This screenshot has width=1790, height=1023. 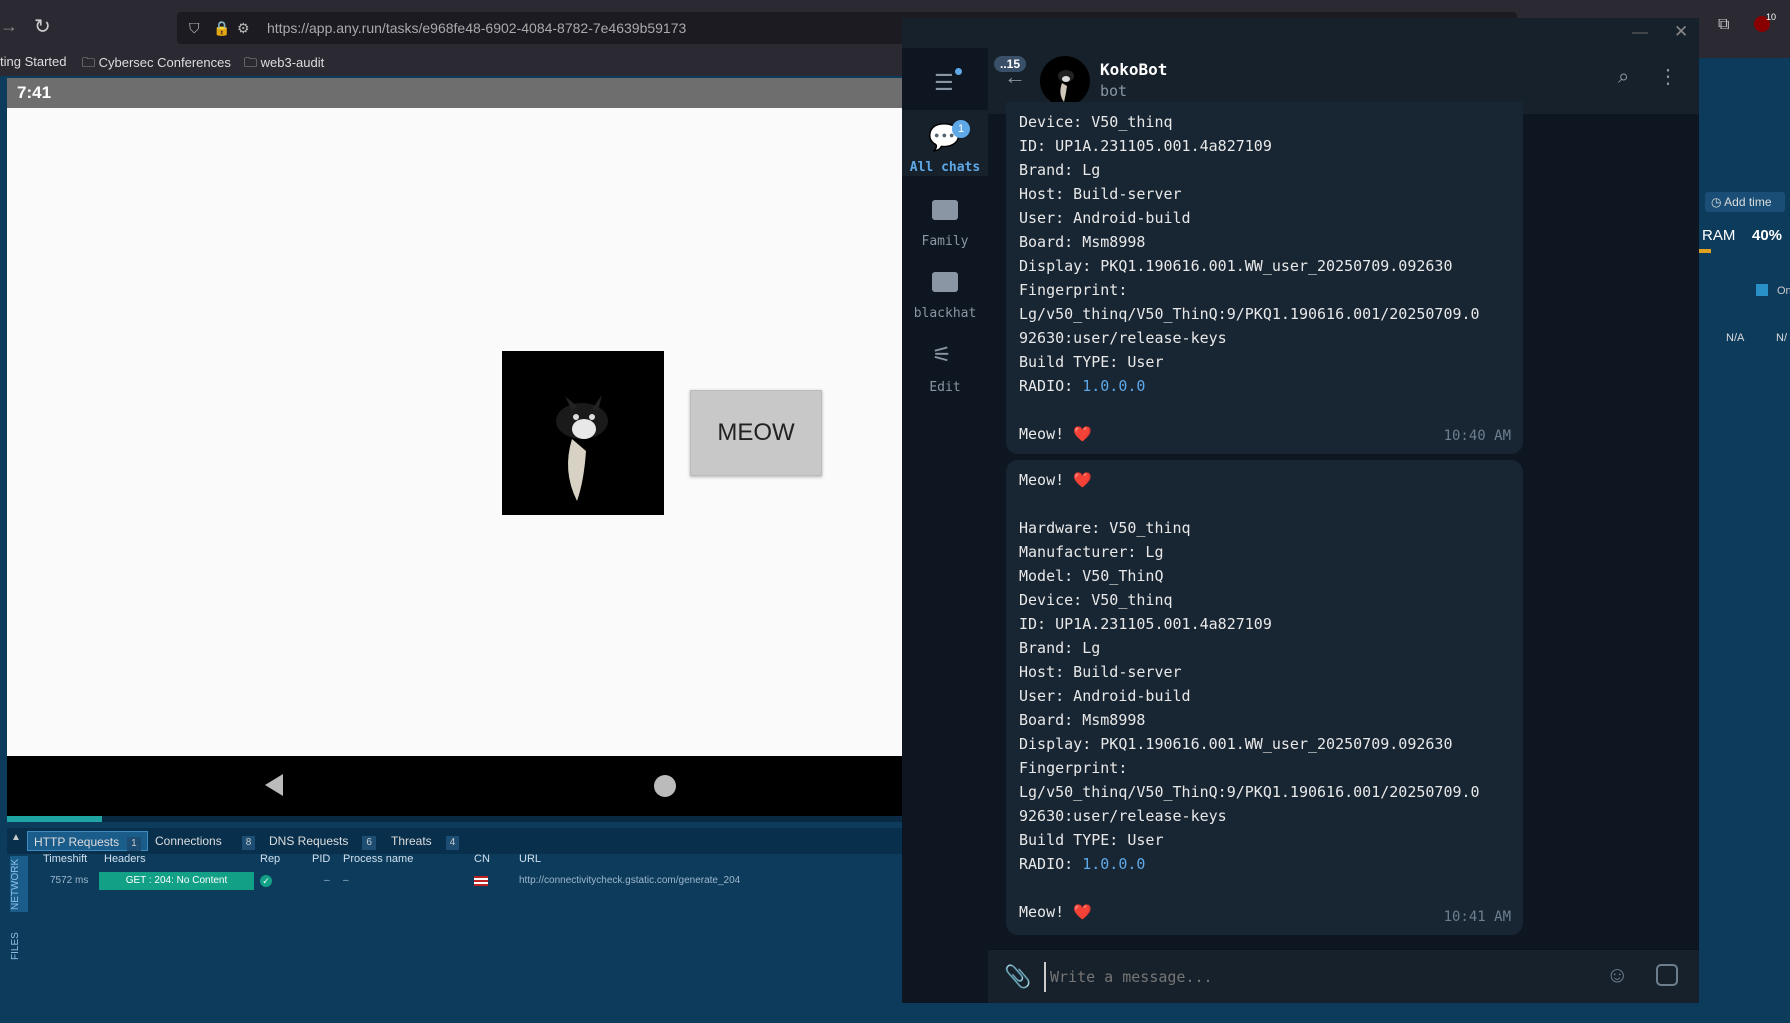 What do you see at coordinates (266, 881) in the screenshot?
I see `reputation-check-icon: ✓` at bounding box center [266, 881].